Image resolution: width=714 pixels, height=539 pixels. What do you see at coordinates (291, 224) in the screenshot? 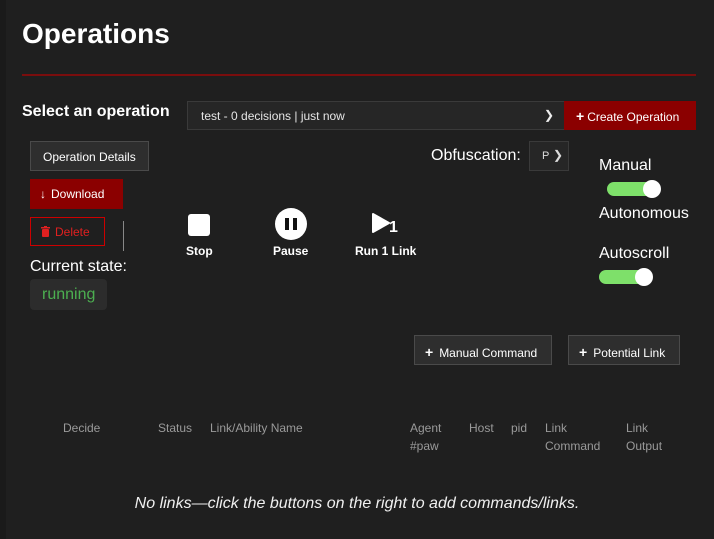
I see `pause-icon` at bounding box center [291, 224].